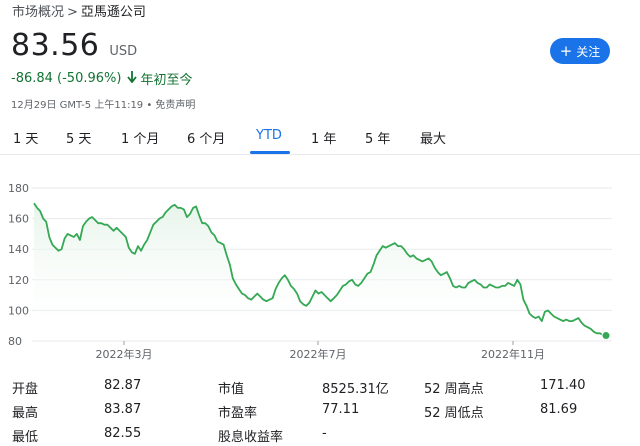 This screenshot has width=640, height=446. I want to click on breadcrumb: 市场概况 > 亞馬遜公司, so click(79, 10).